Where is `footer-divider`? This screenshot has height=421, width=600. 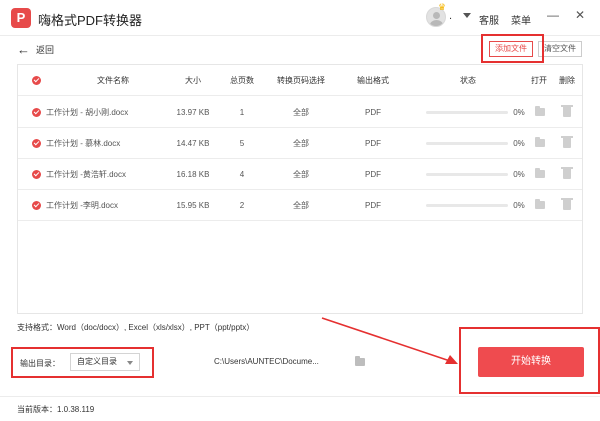 footer-divider is located at coordinates (300, 396).